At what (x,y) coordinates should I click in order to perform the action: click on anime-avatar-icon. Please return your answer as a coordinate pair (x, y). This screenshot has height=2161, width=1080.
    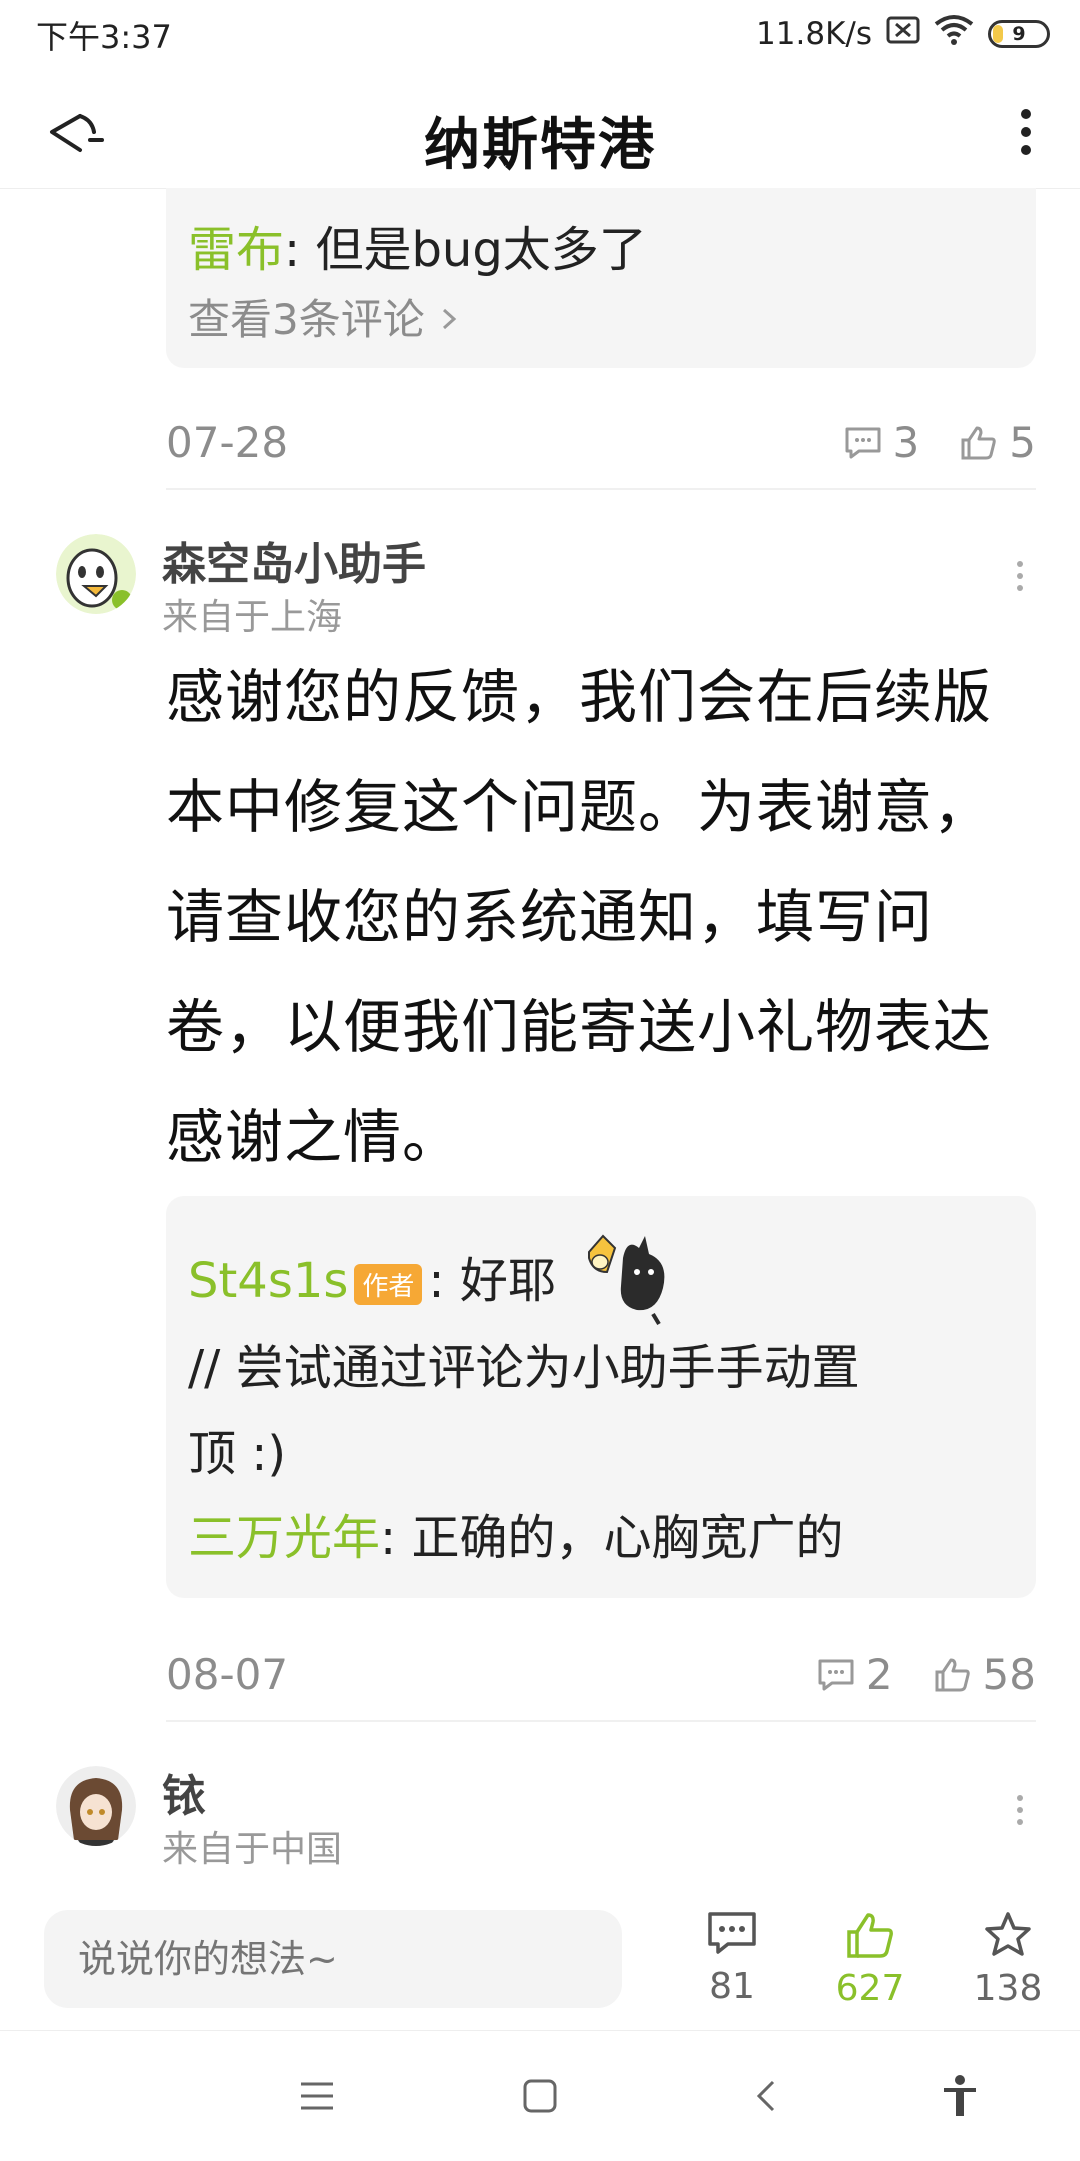
    Looking at the image, I should click on (96, 1806).